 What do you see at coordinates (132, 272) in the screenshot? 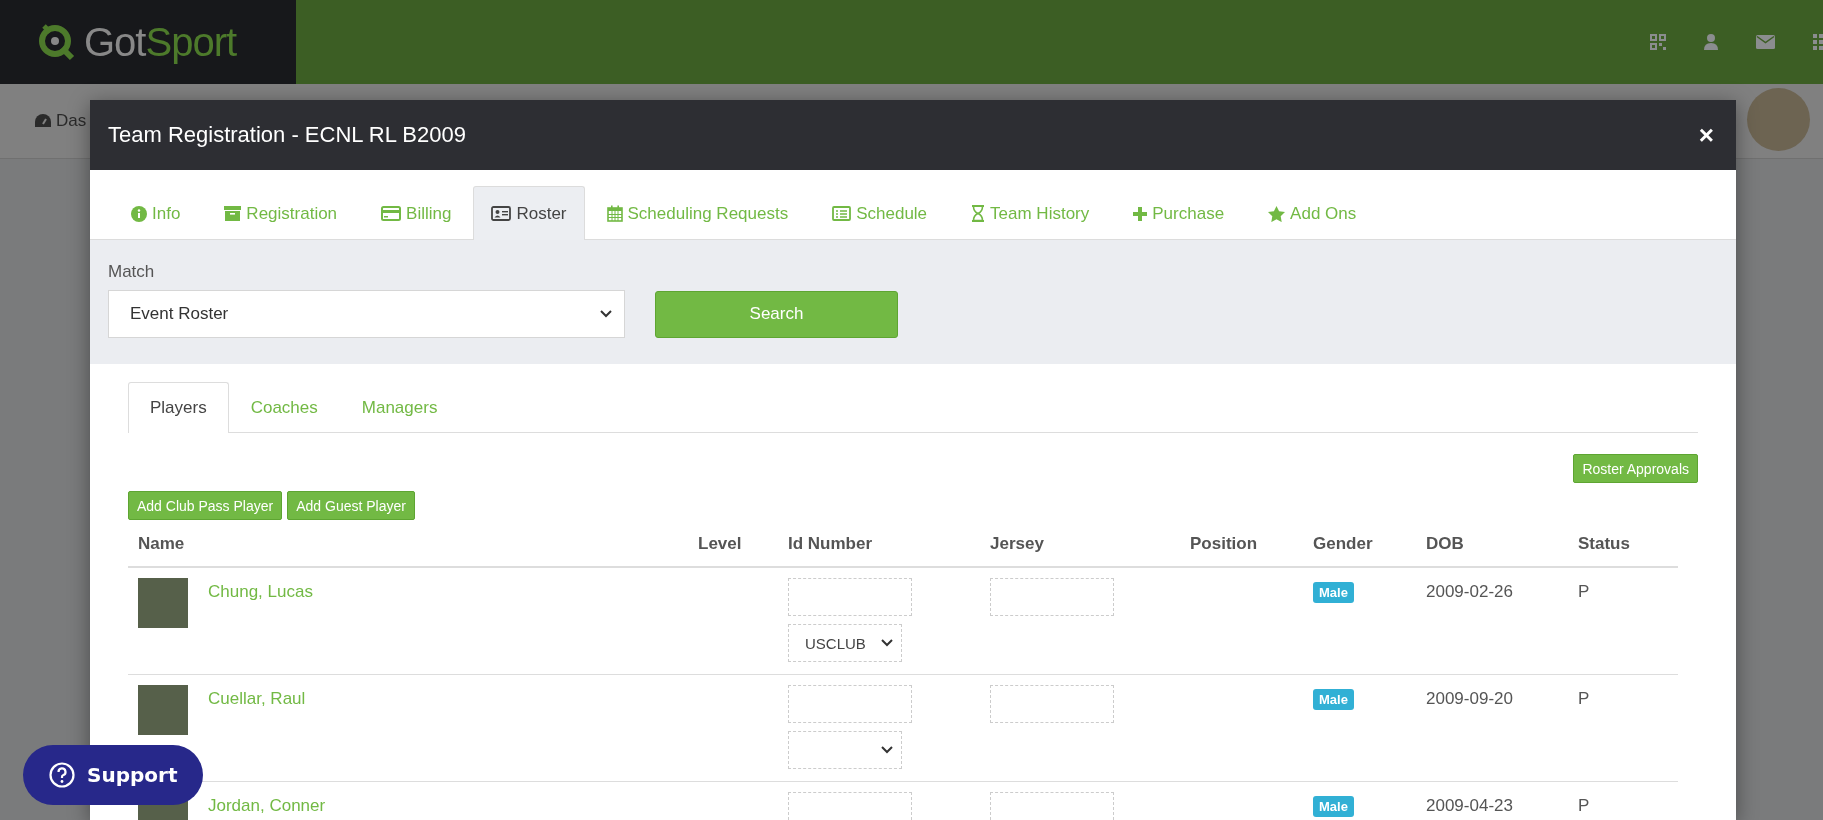
I see `match-label: Match` at bounding box center [132, 272].